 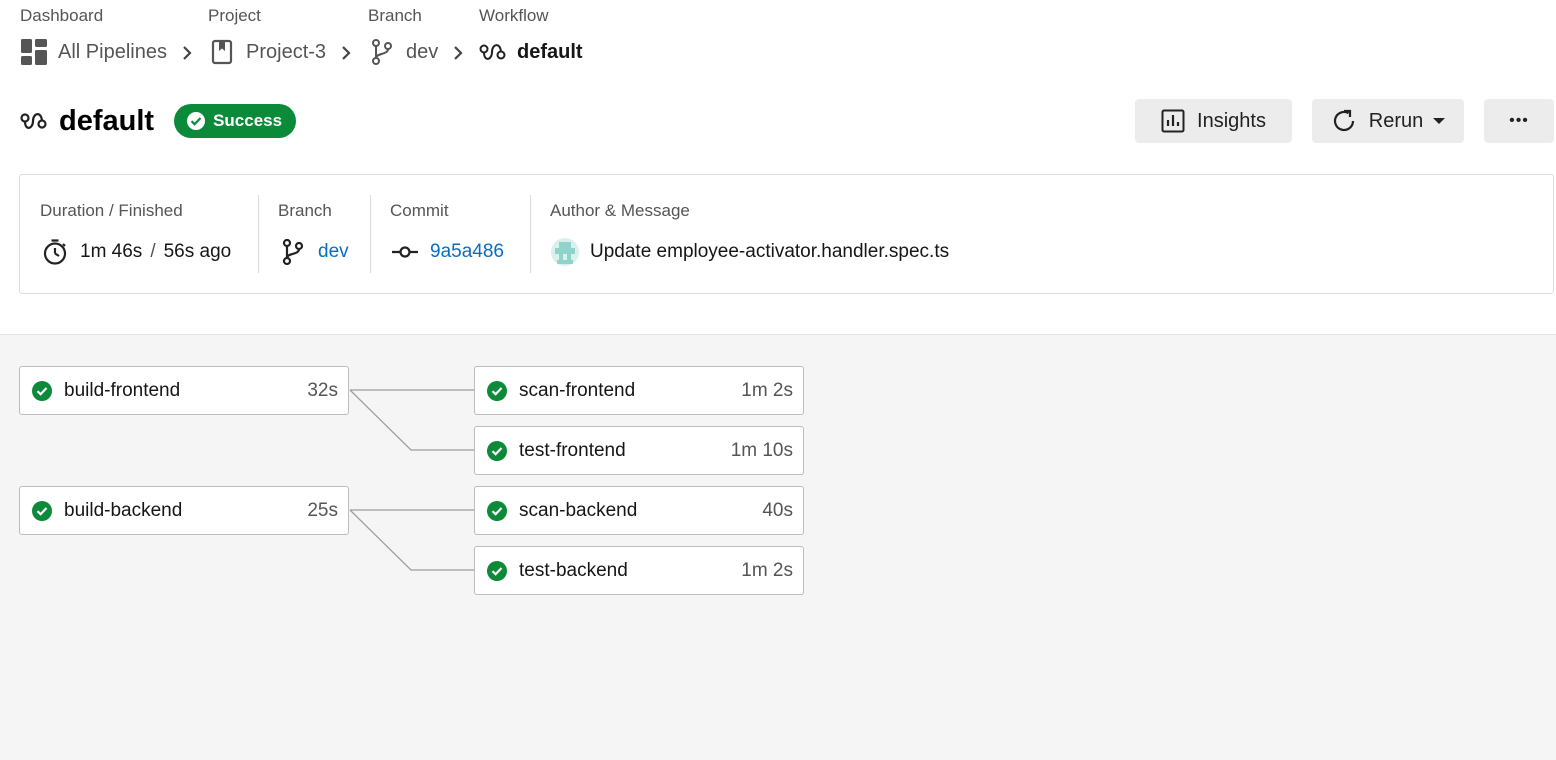 What do you see at coordinates (184, 390) in the screenshot?
I see `job-build-frontend: build-frontend 32s` at bounding box center [184, 390].